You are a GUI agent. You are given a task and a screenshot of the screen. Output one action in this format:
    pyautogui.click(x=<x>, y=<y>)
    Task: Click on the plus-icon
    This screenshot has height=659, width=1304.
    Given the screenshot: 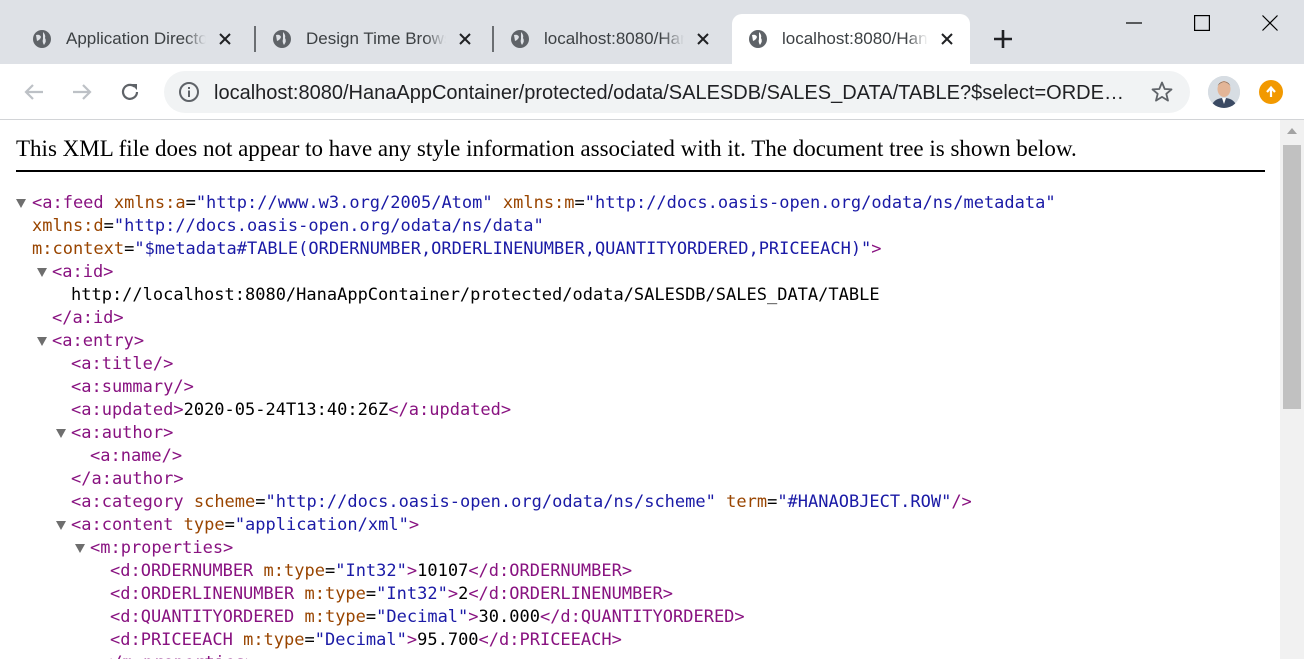 What is the action you would take?
    pyautogui.click(x=1003, y=39)
    